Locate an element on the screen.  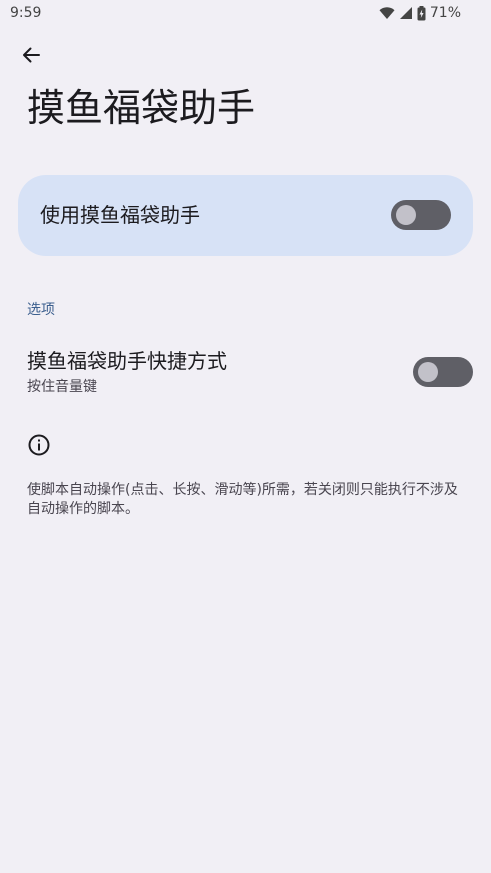
info-text: 使脚本自动操作(点击、长按、滑动等)所需，若关闭则只能执行不涉及自动操作的脚本。 is located at coordinates (242, 499).